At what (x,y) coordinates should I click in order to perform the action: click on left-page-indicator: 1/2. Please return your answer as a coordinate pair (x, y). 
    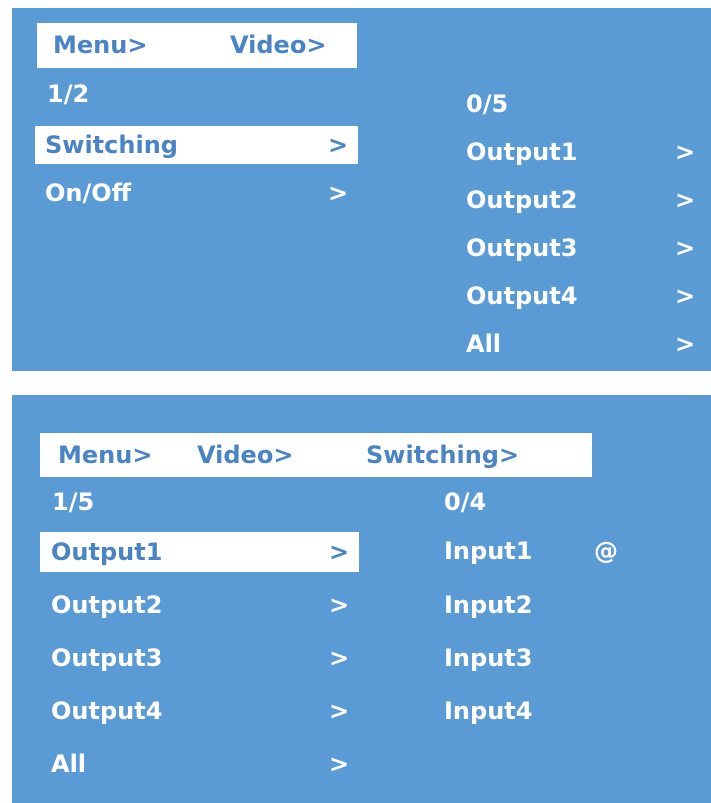
    Looking at the image, I should click on (68, 94).